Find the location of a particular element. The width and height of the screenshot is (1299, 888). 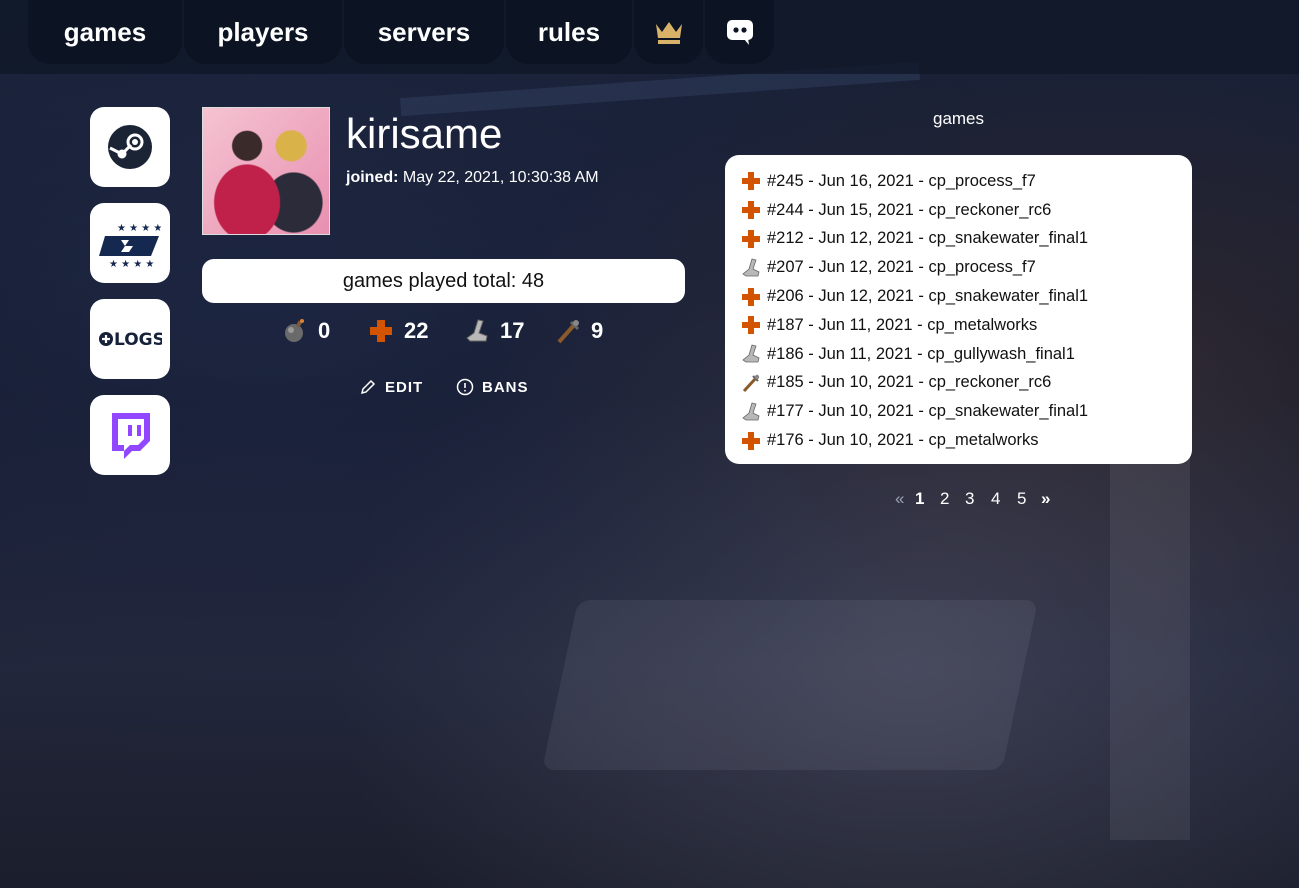

games-heading: games is located at coordinates (958, 118).